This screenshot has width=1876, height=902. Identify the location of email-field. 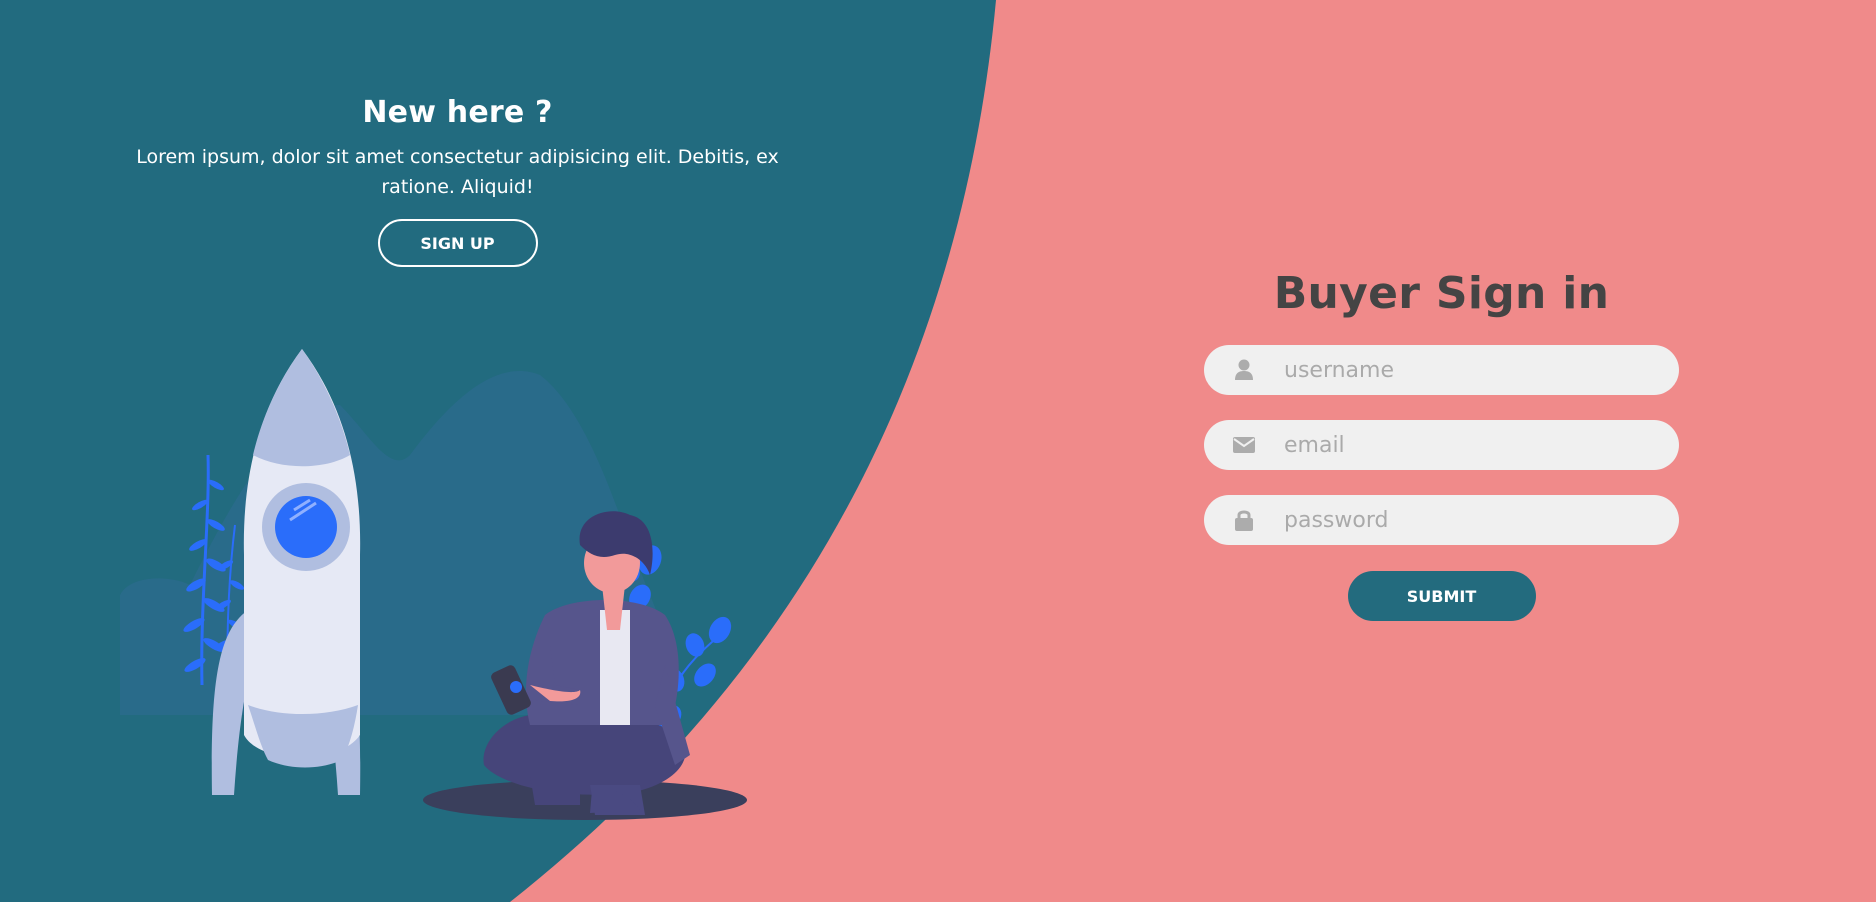
(1441, 445).